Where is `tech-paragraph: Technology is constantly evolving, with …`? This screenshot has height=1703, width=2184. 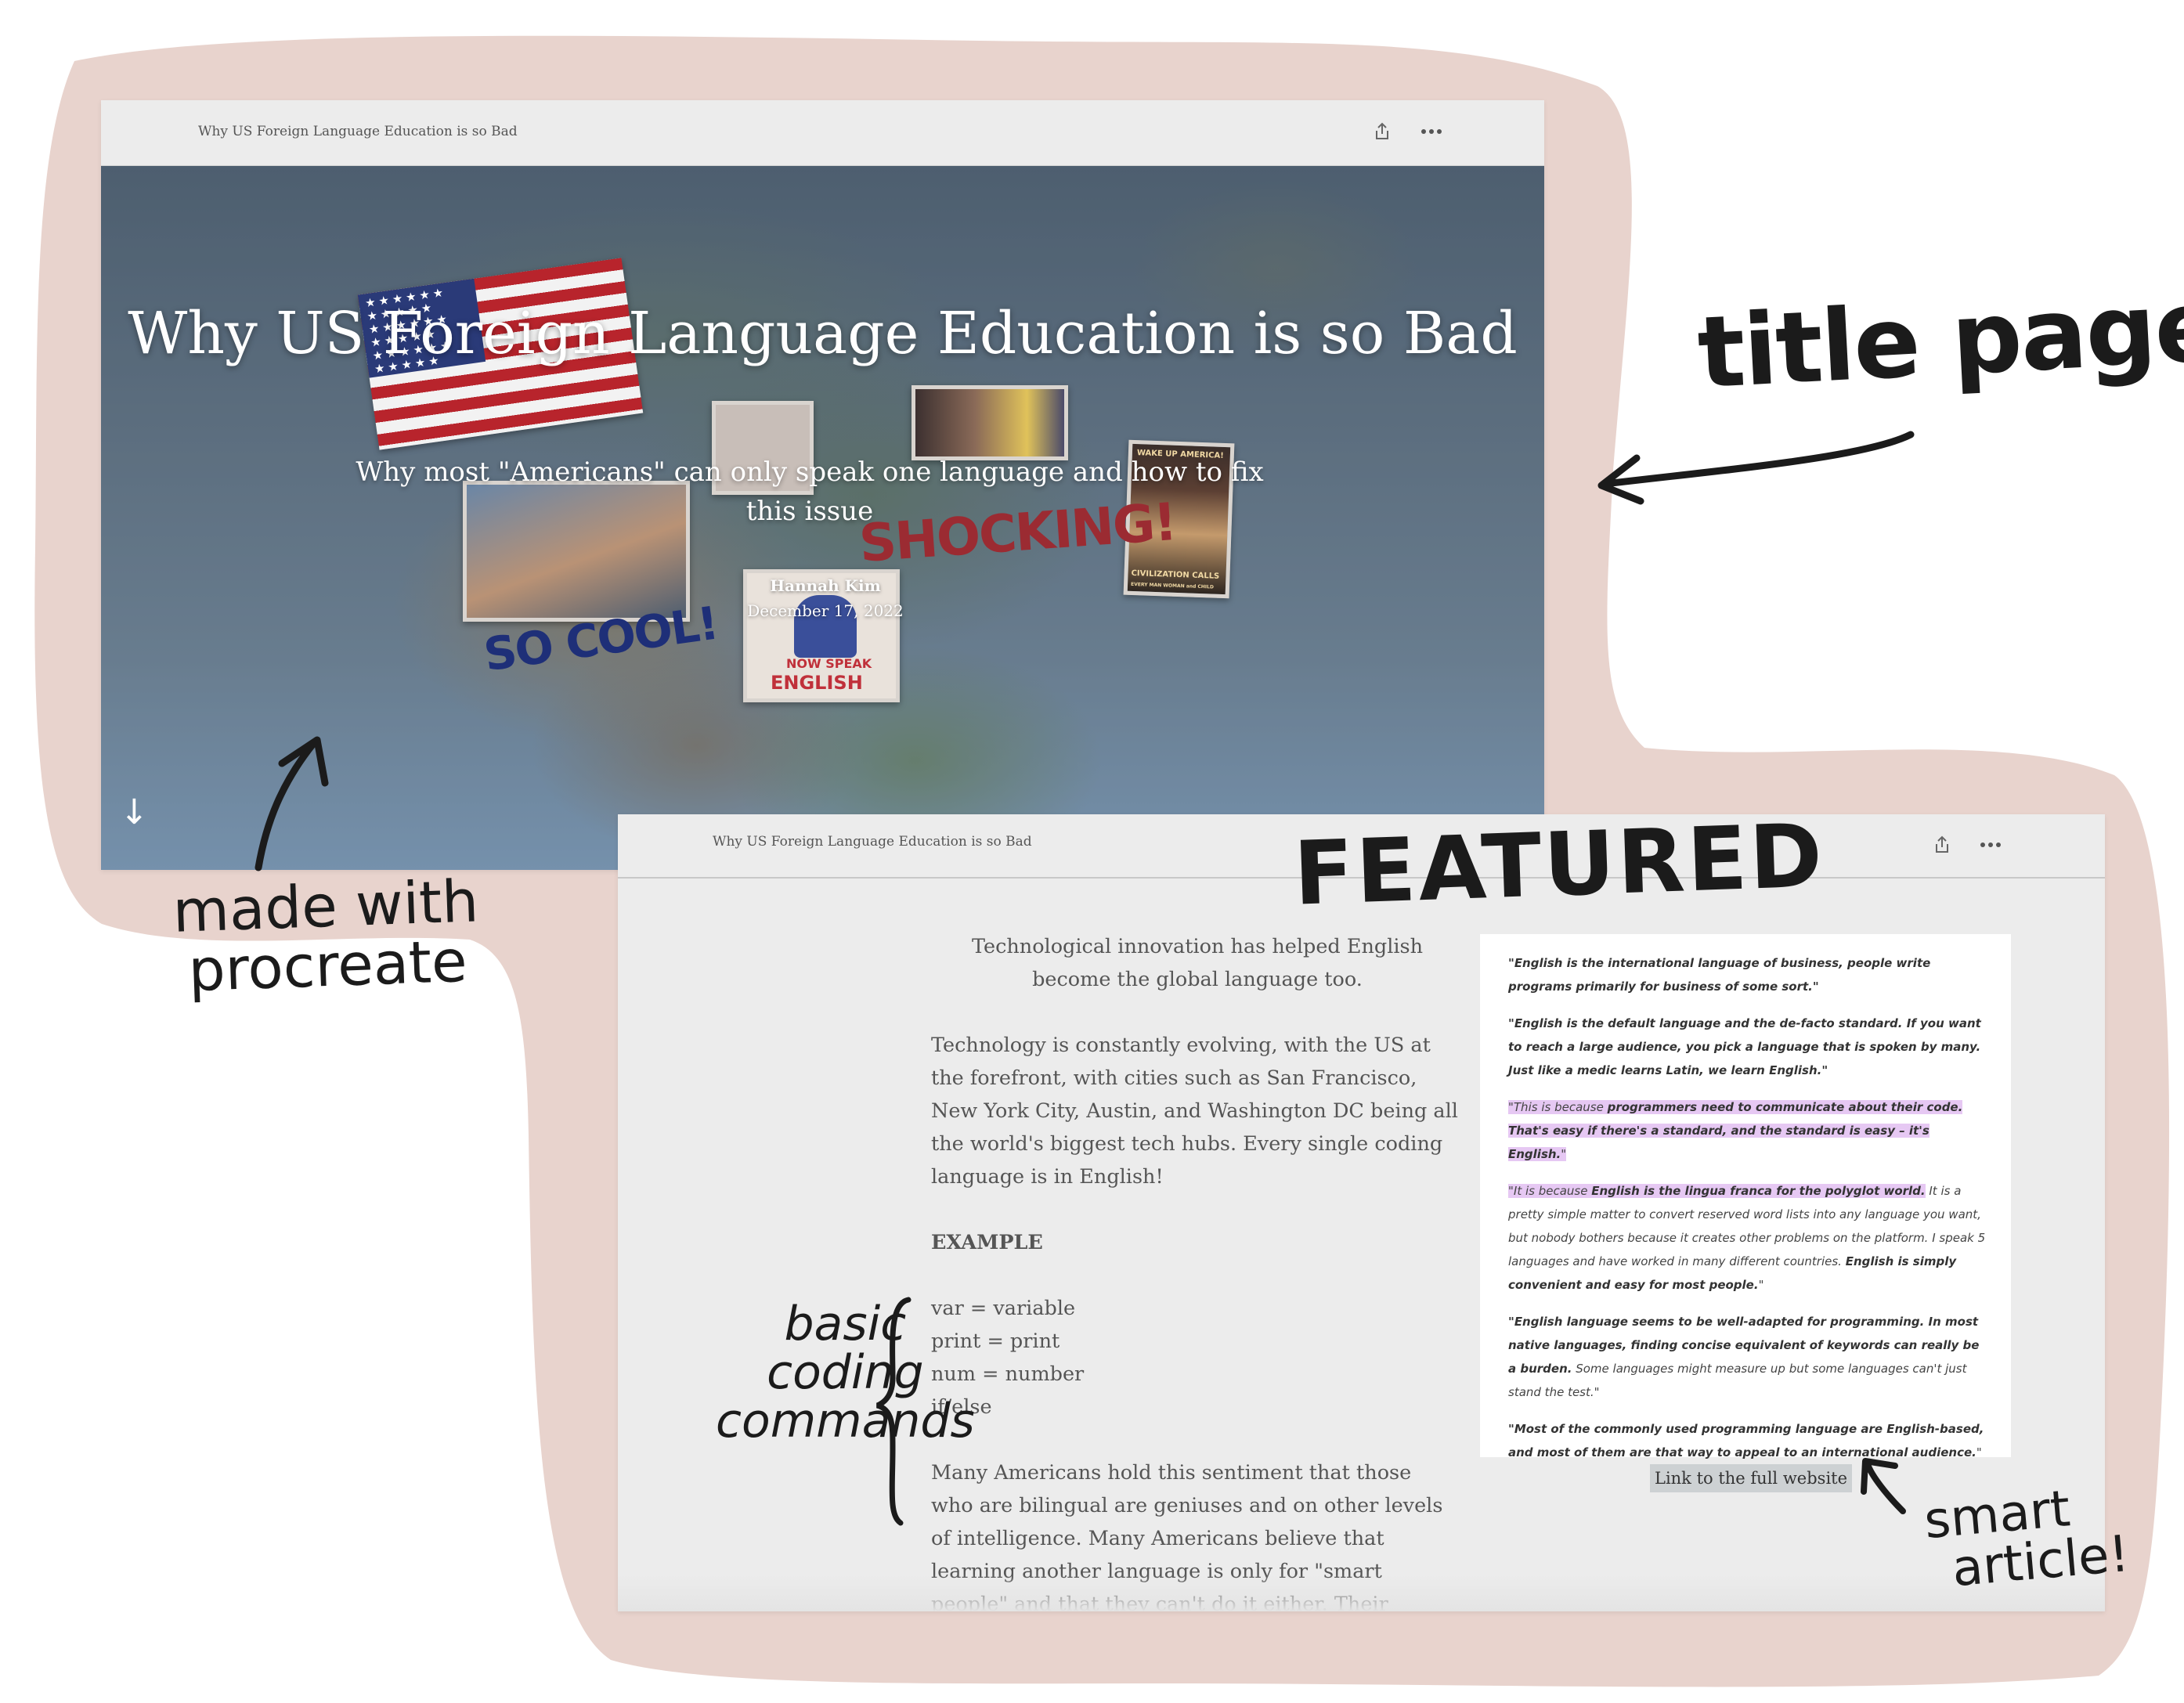
tech-paragraph: Technology is constantly evolving, with … is located at coordinates (1194, 1111).